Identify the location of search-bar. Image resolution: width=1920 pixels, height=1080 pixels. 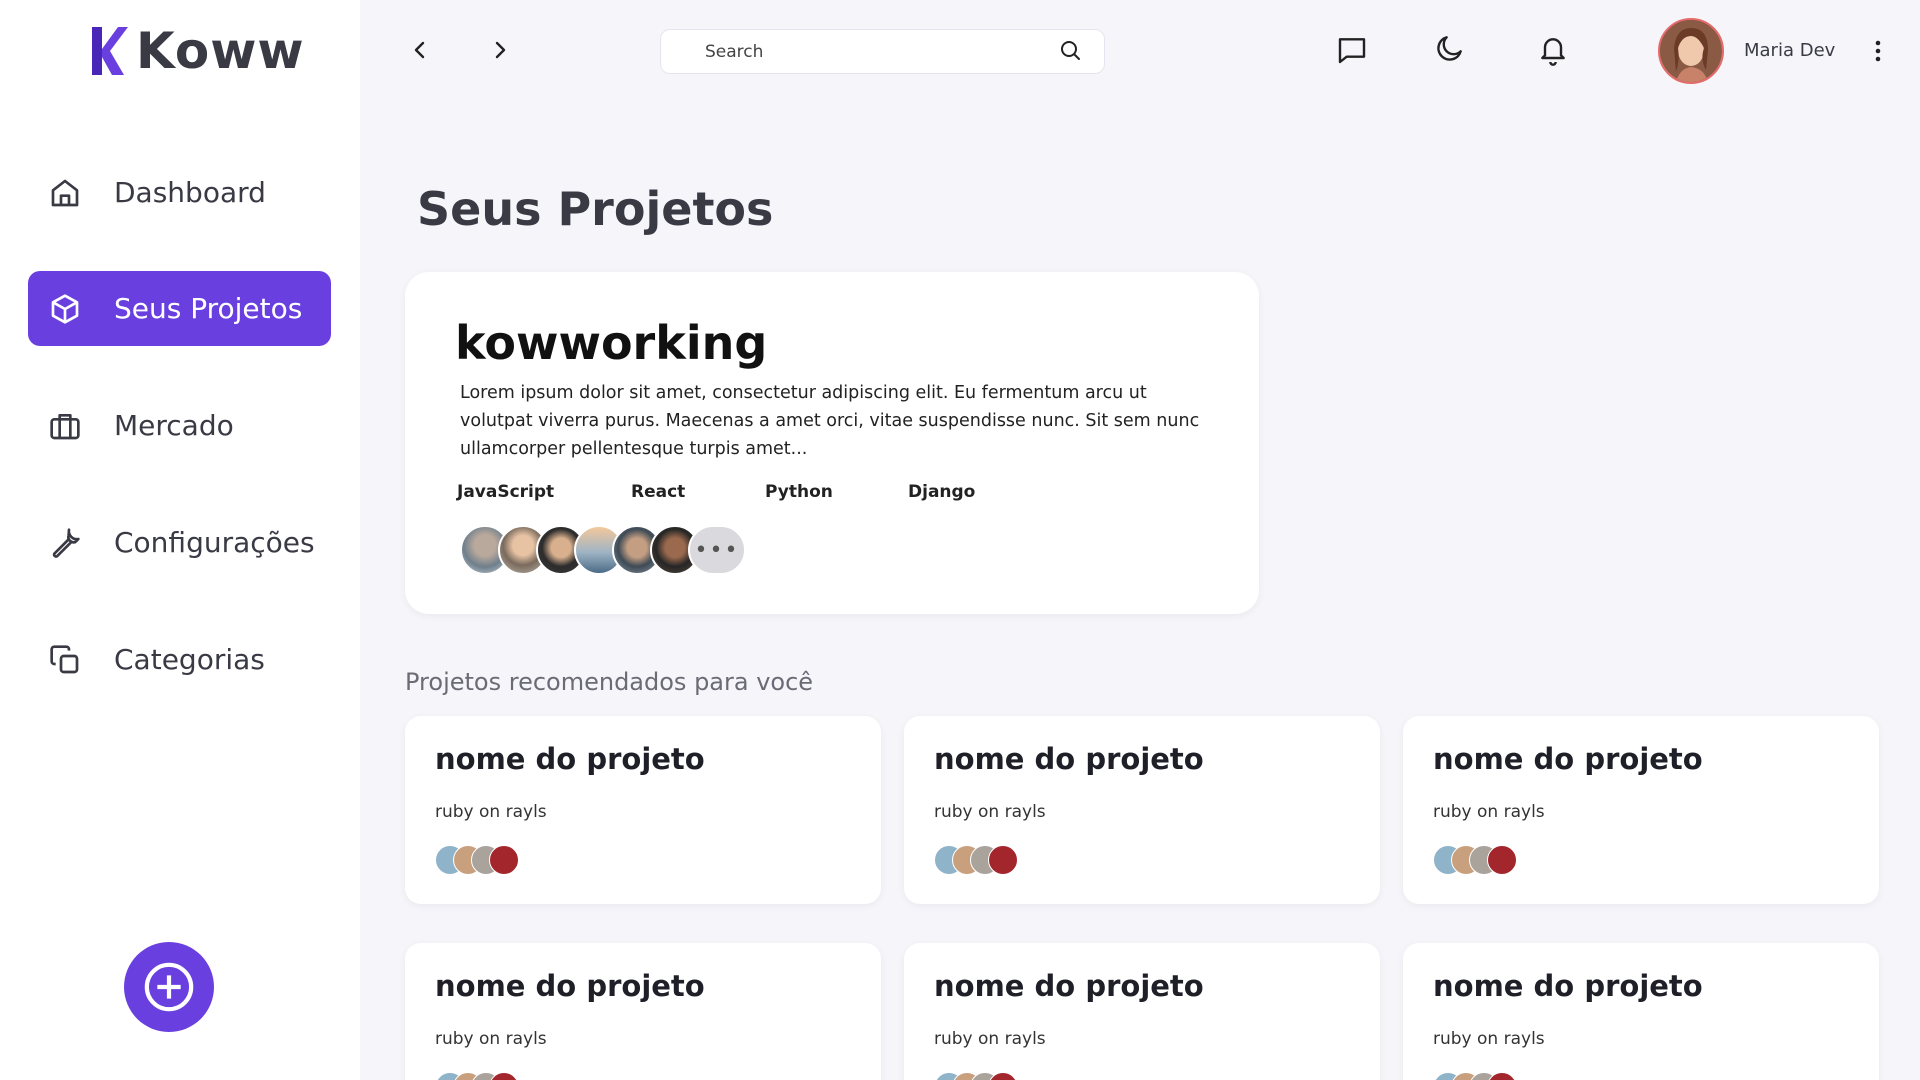
(882, 51).